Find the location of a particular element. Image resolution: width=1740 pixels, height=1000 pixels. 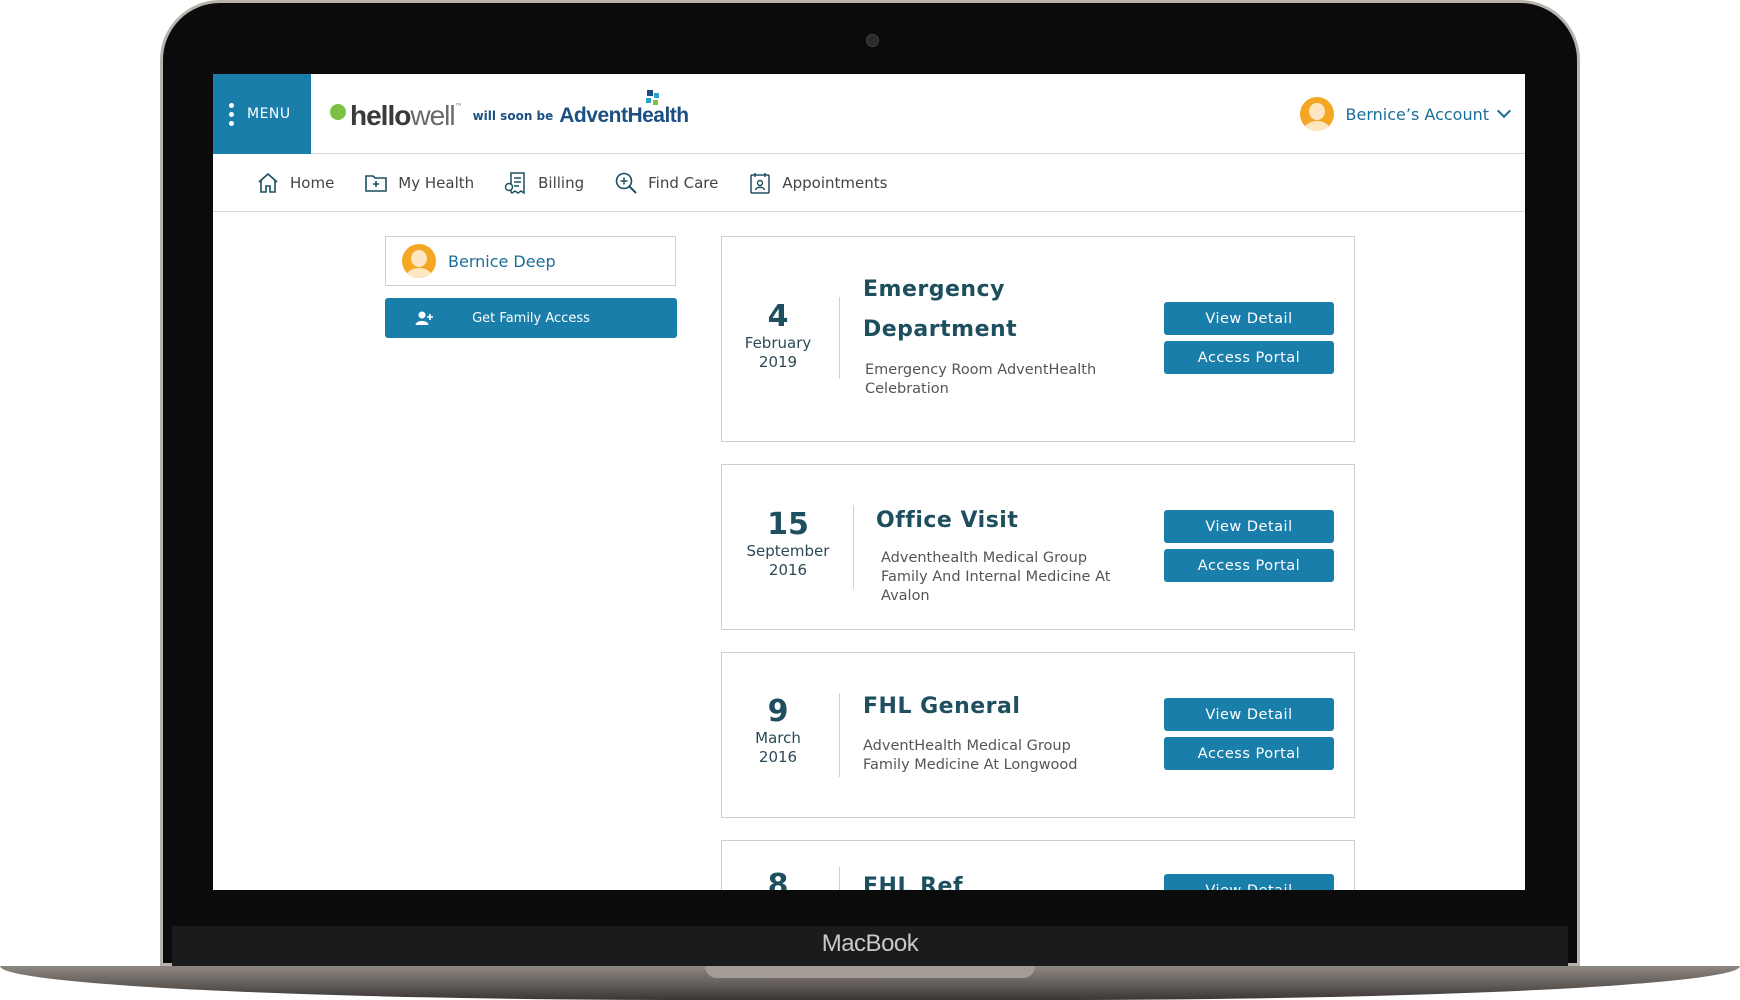

visit-title-line: Emergency is located at coordinates (934, 289).